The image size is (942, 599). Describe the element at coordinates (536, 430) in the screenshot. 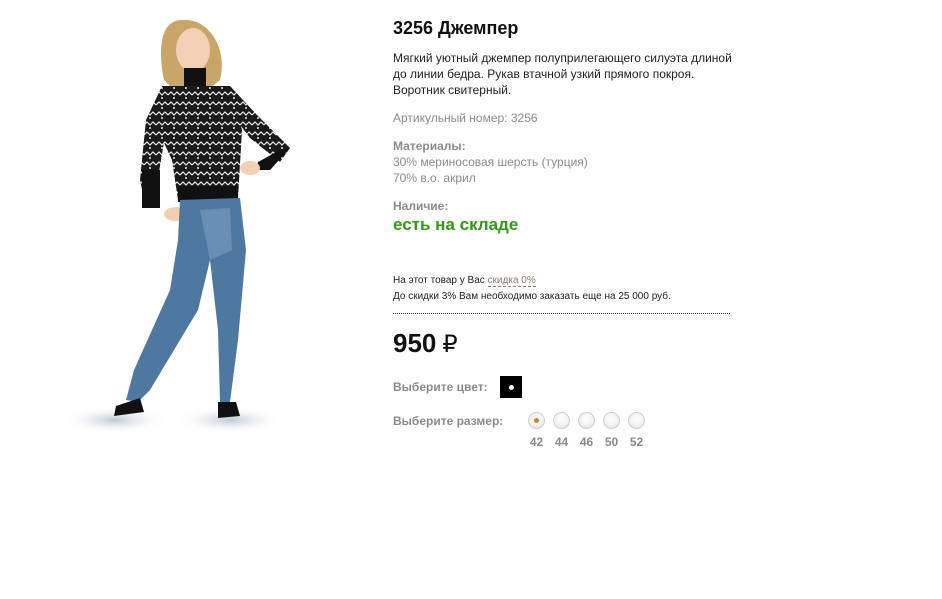

I see `size-option-42: 42` at that location.